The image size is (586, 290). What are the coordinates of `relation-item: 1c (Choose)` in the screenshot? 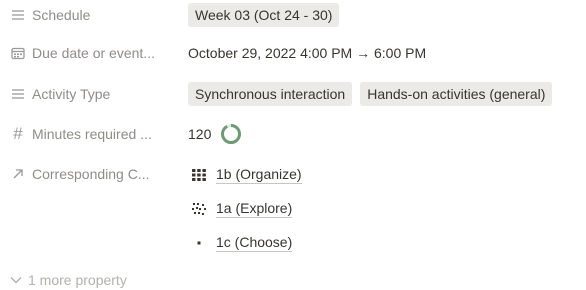 It's located at (240, 243).